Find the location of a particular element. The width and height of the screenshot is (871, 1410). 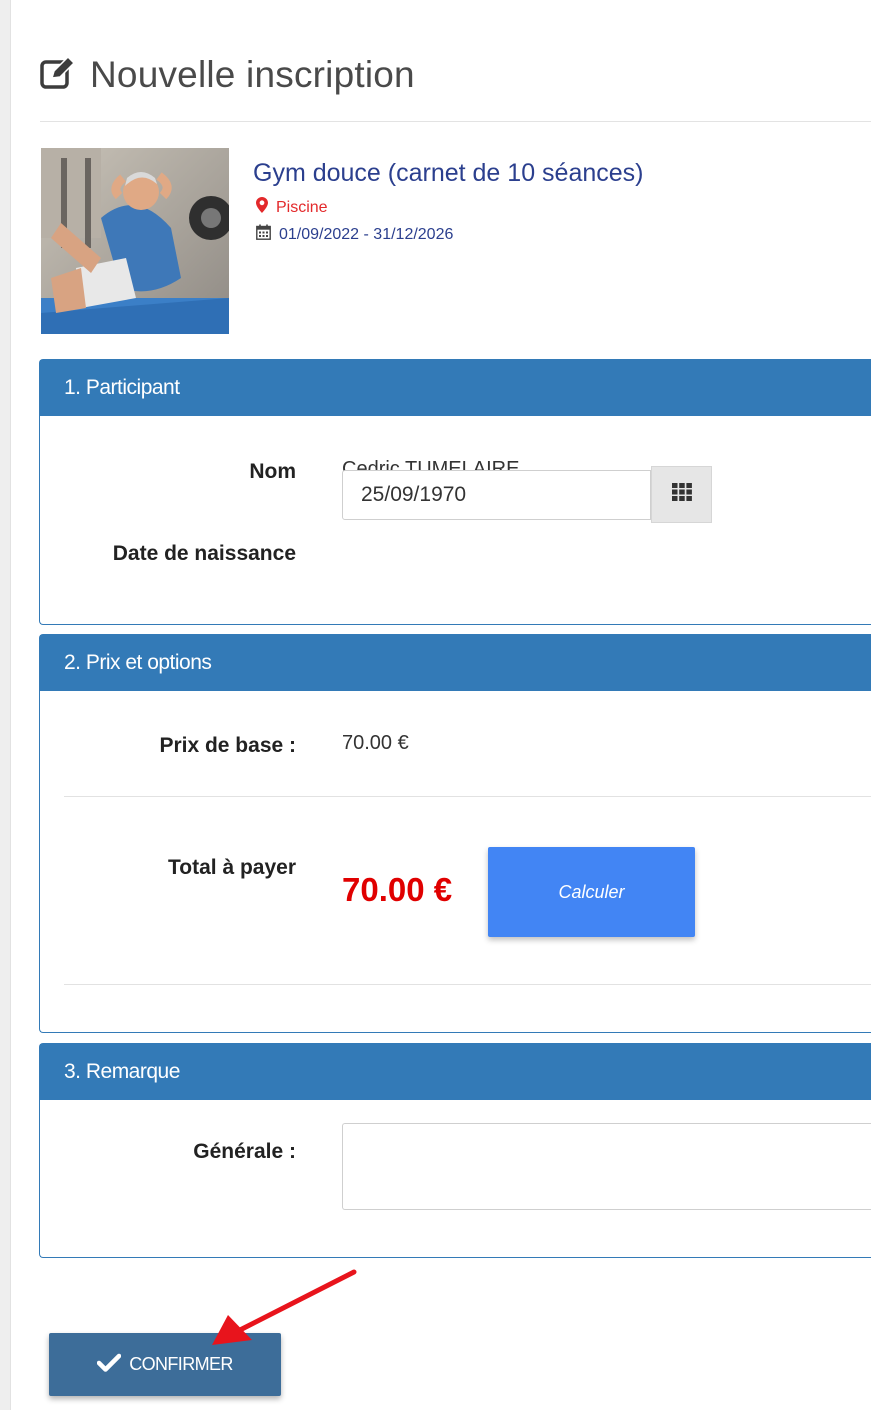

total-amount: 70.00 € is located at coordinates (397, 889).